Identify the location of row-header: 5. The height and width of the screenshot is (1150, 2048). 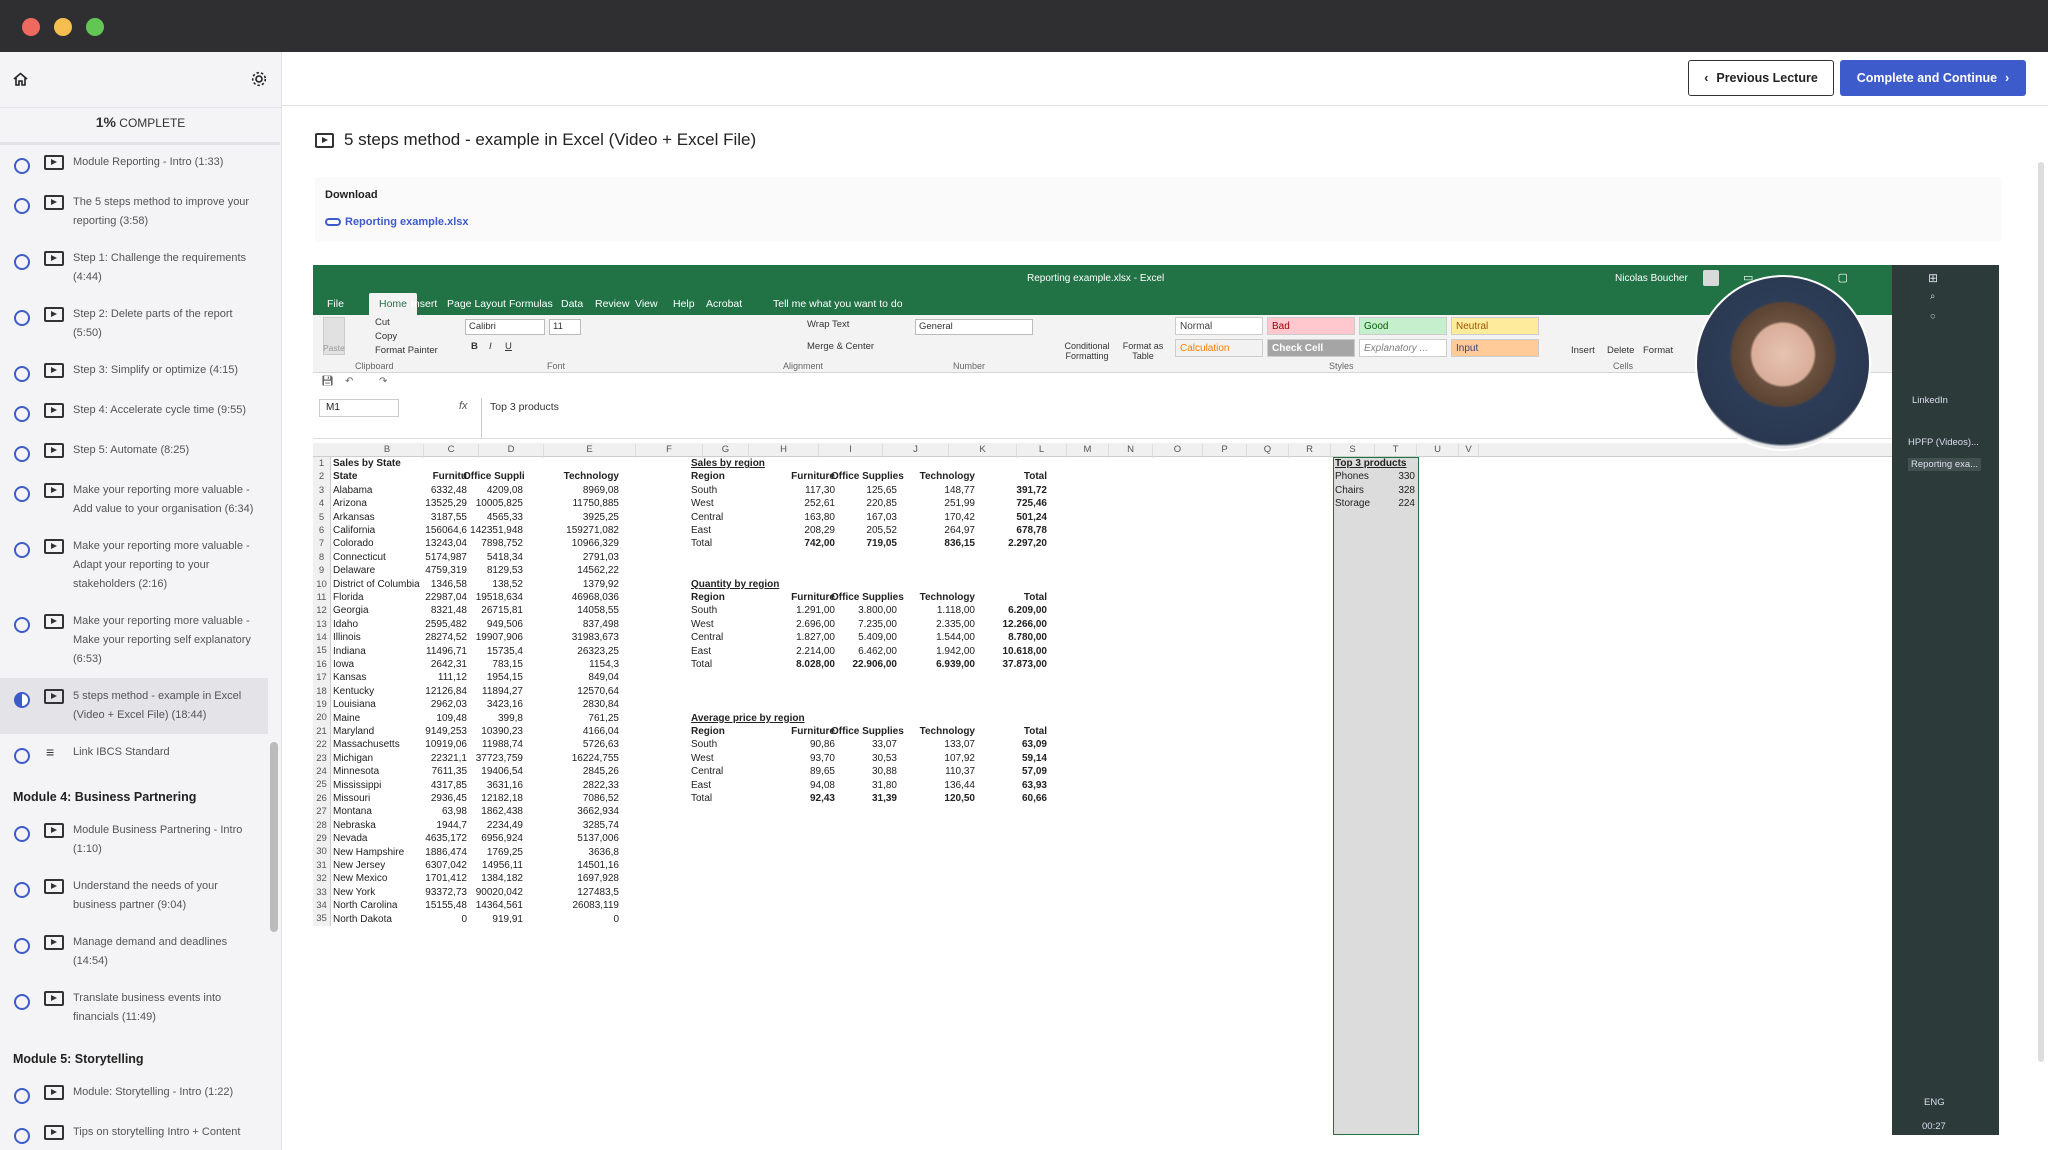
(321, 517).